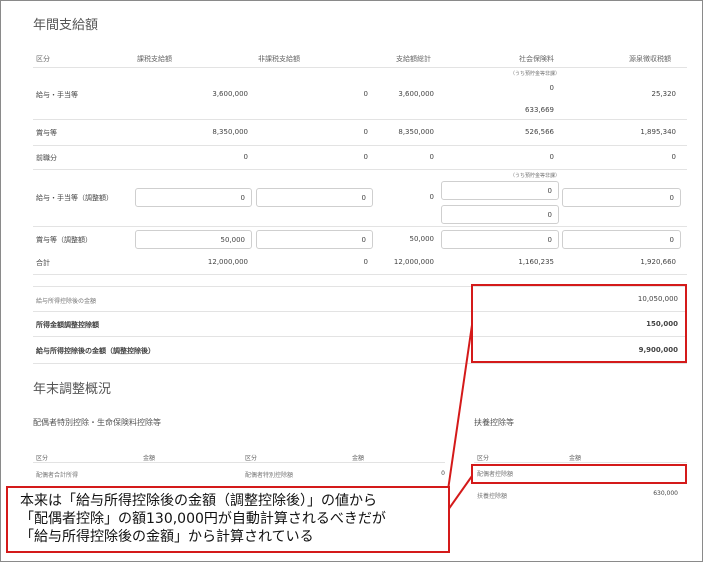 The image size is (703, 562). I want to click on callout-line: 「給与所得控除後の金額」から計算されている, so click(167, 537).